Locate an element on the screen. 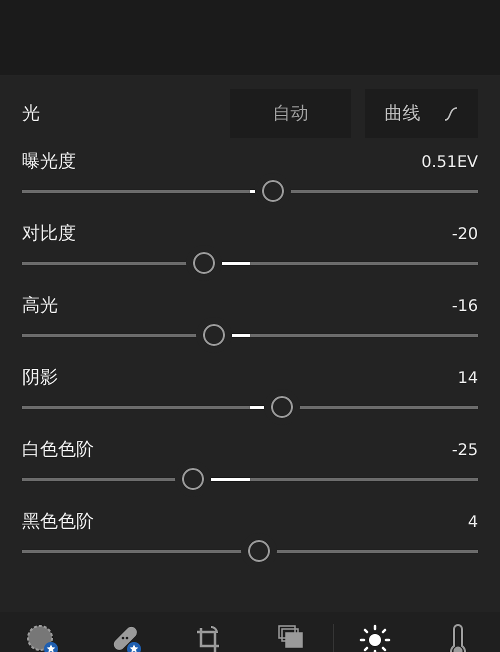 Image resolution: width=500 pixels, height=652 pixels. slider-value: 4 is located at coordinates (473, 522).